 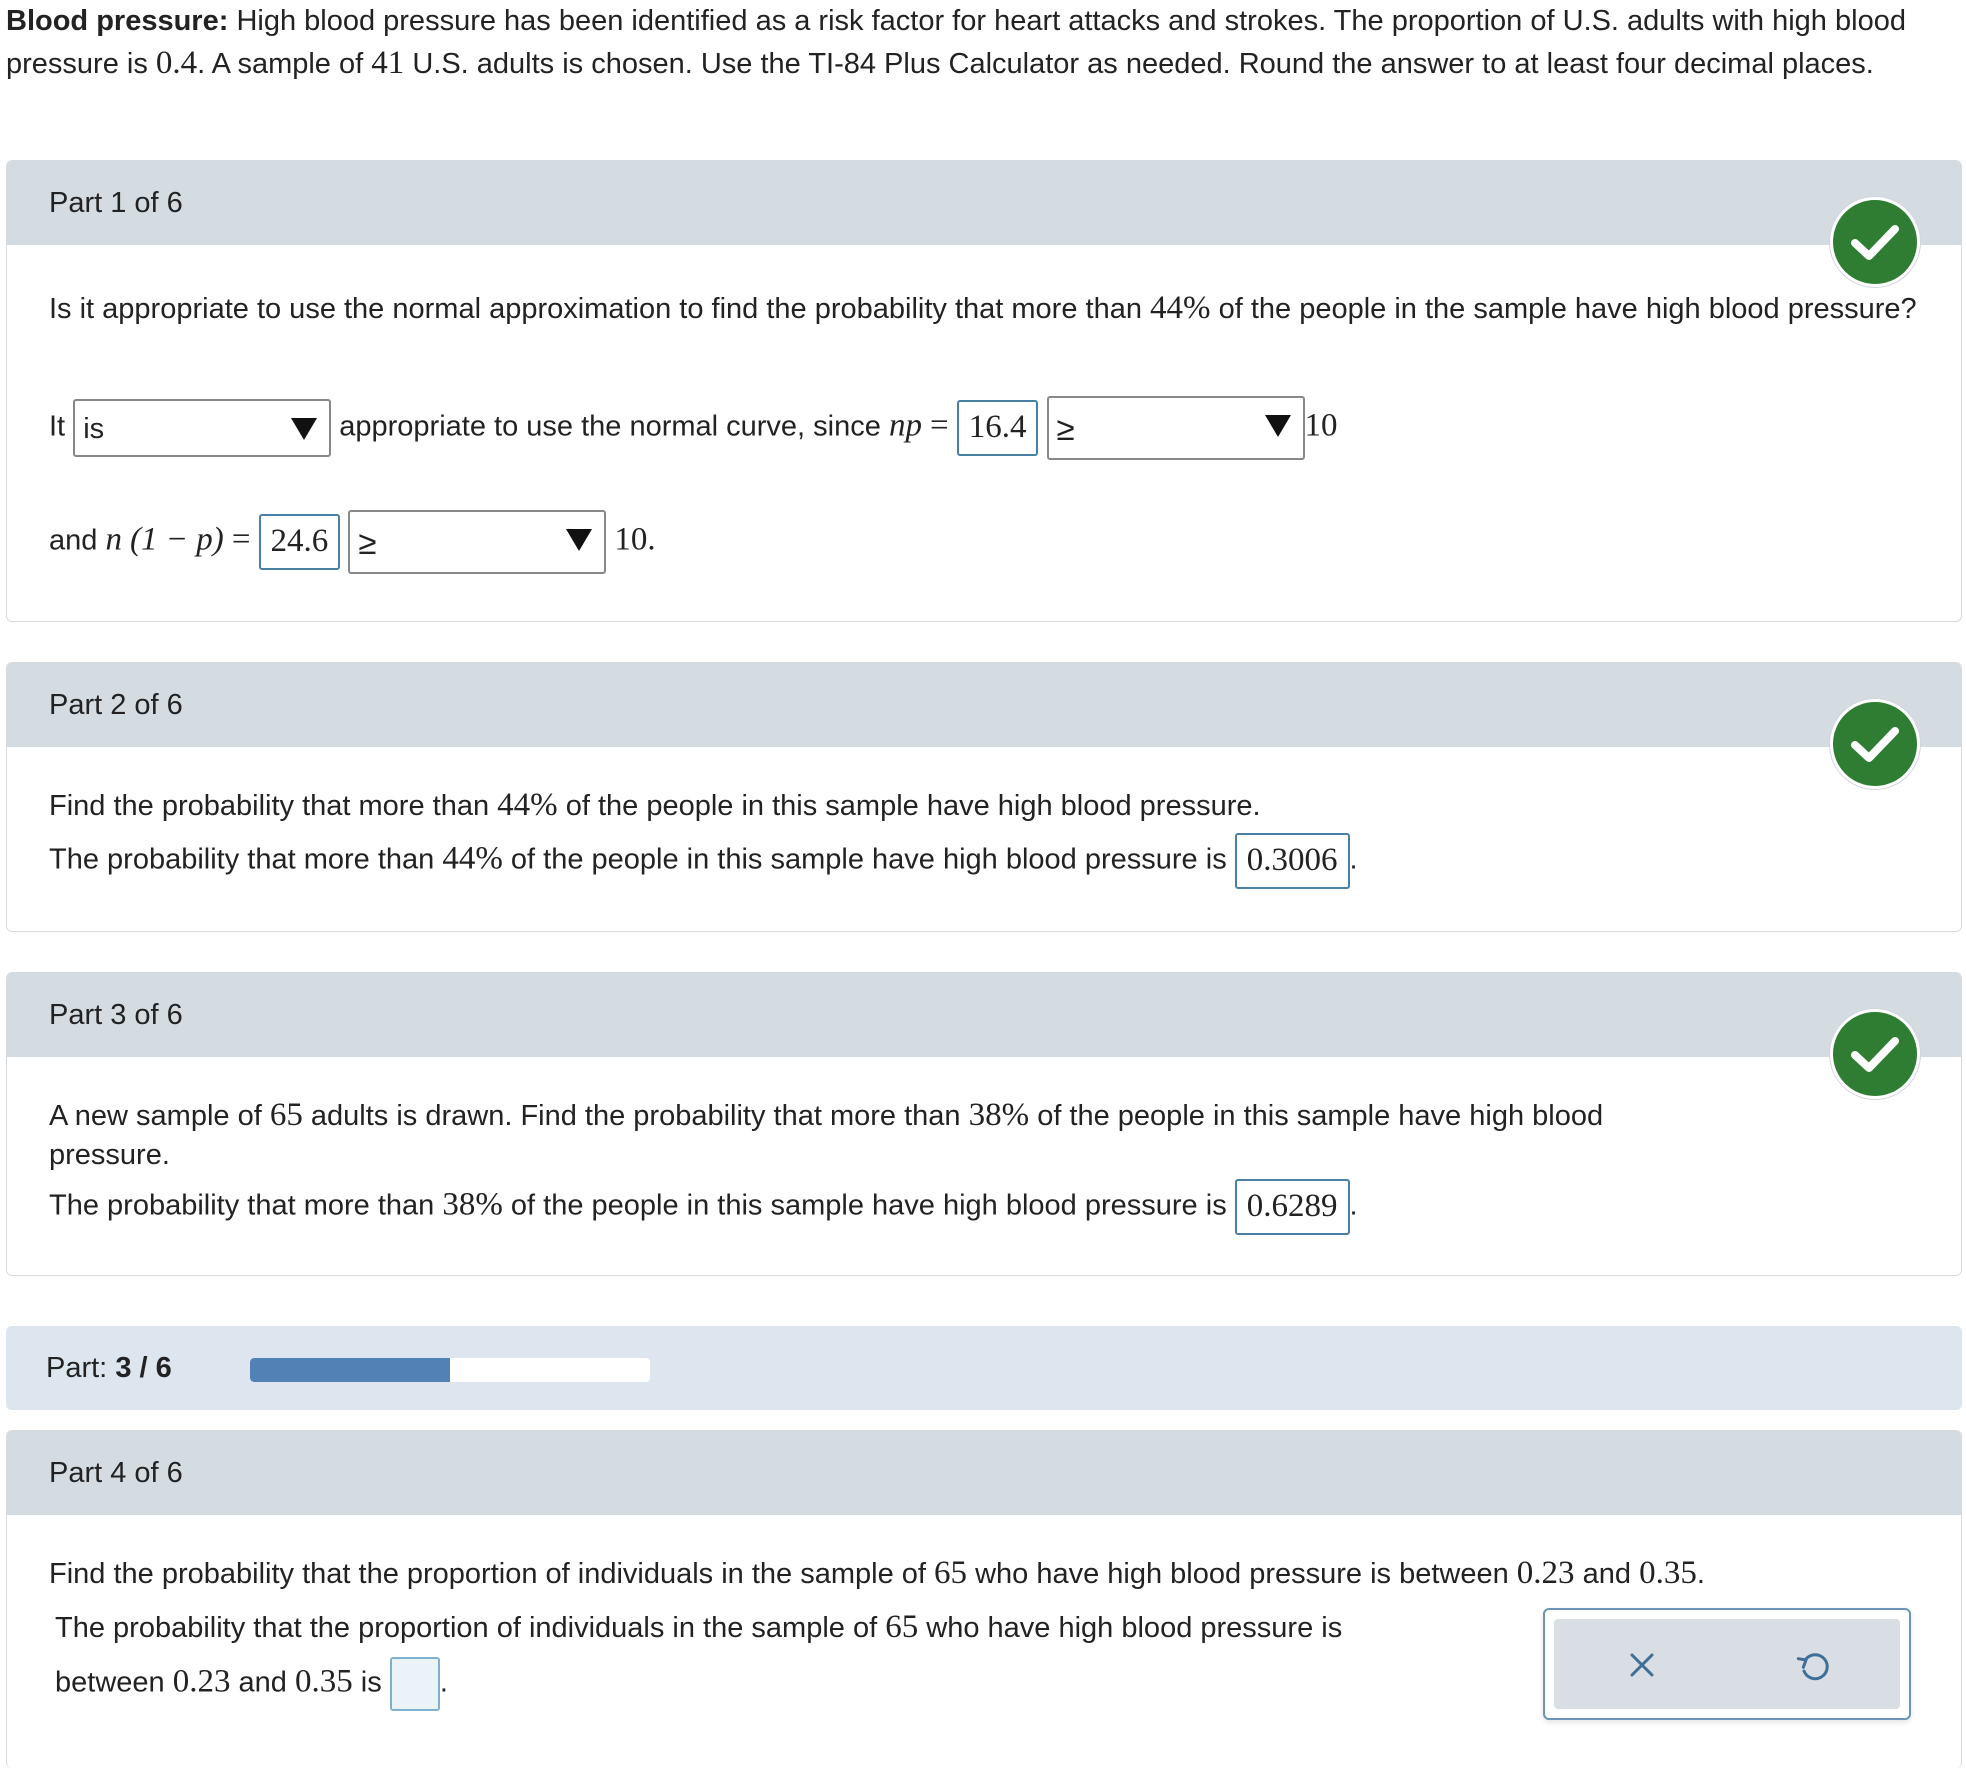 I want to click on progress-track, so click(x=450, y=1370).